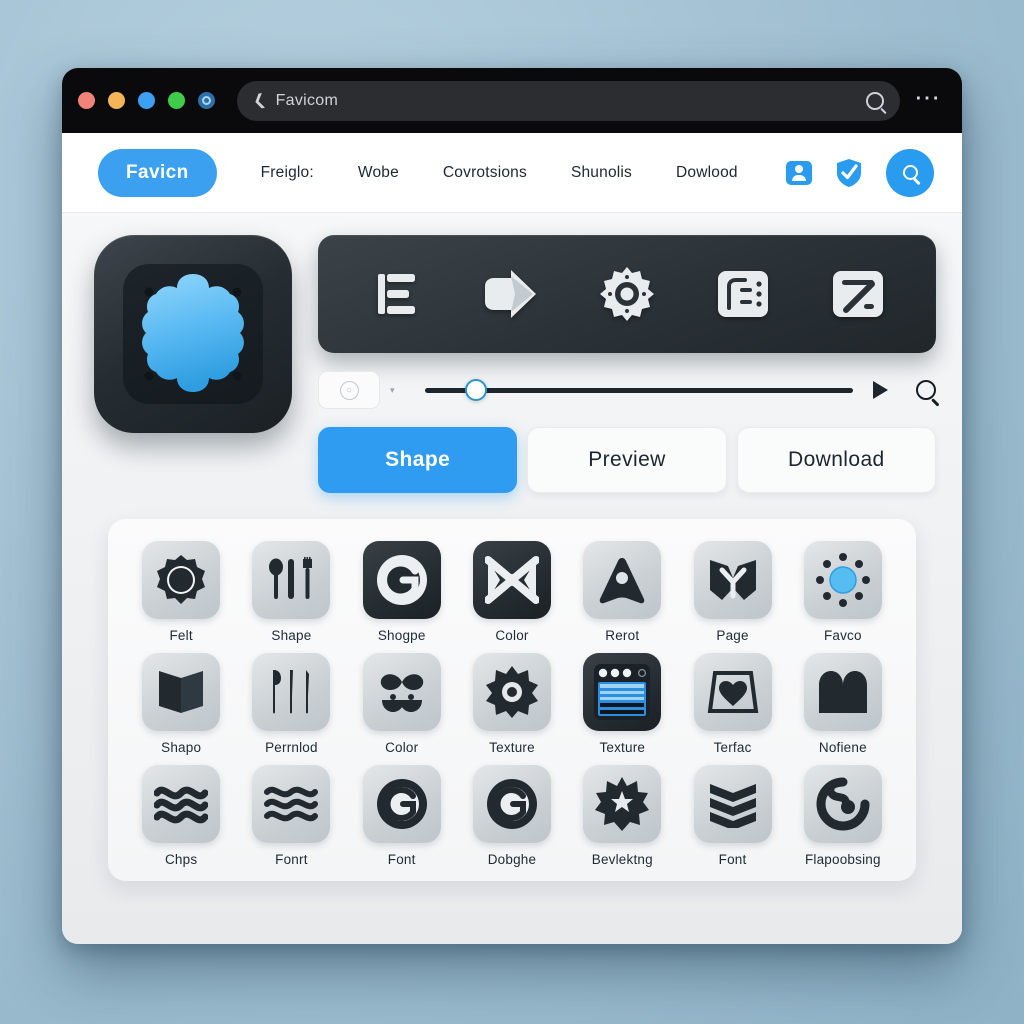 This screenshot has width=1024, height=1024. What do you see at coordinates (511, 692) in the screenshot?
I see `starburst-eye-icon` at bounding box center [511, 692].